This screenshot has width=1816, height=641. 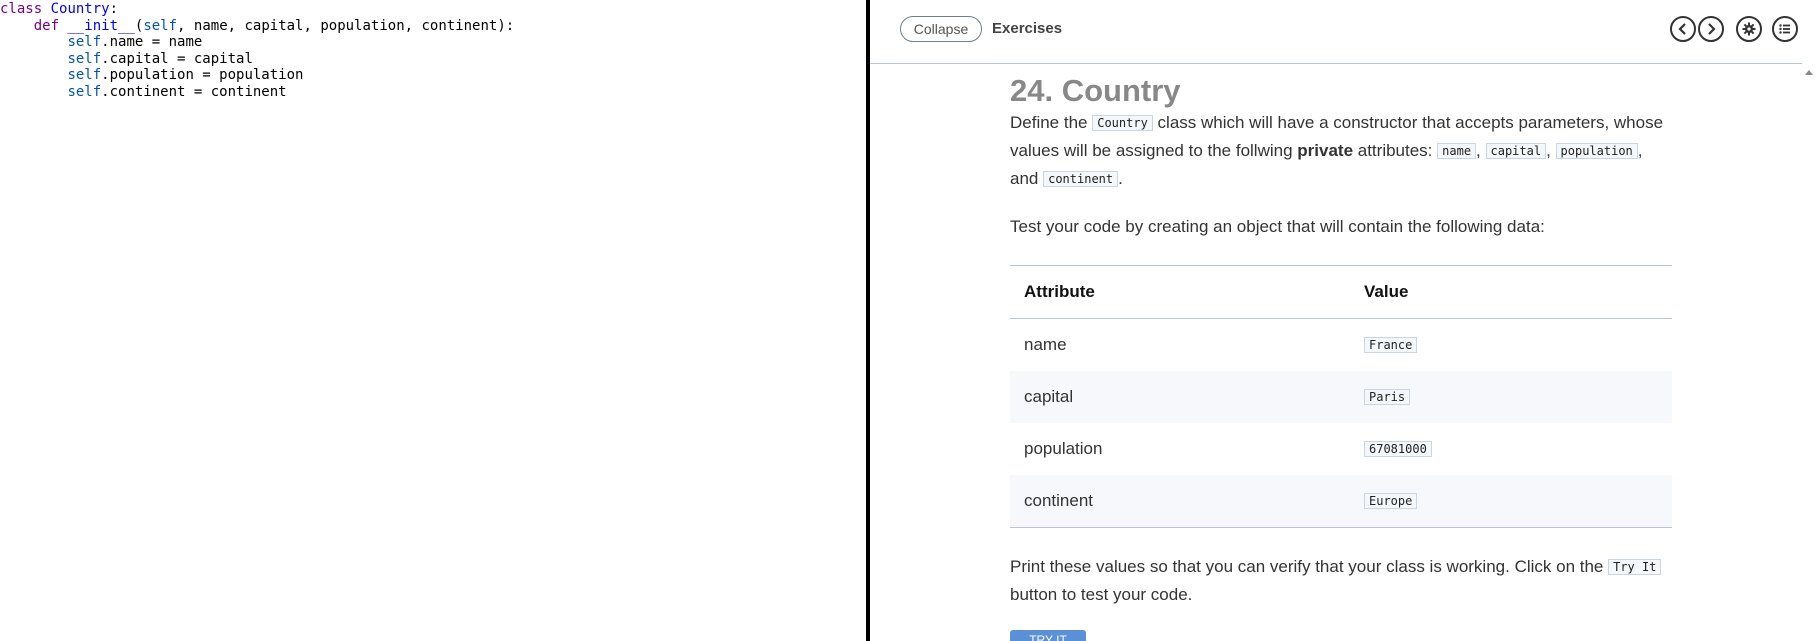 What do you see at coordinates (1683, 29) in the screenshot?
I see `chevron-left-icon` at bounding box center [1683, 29].